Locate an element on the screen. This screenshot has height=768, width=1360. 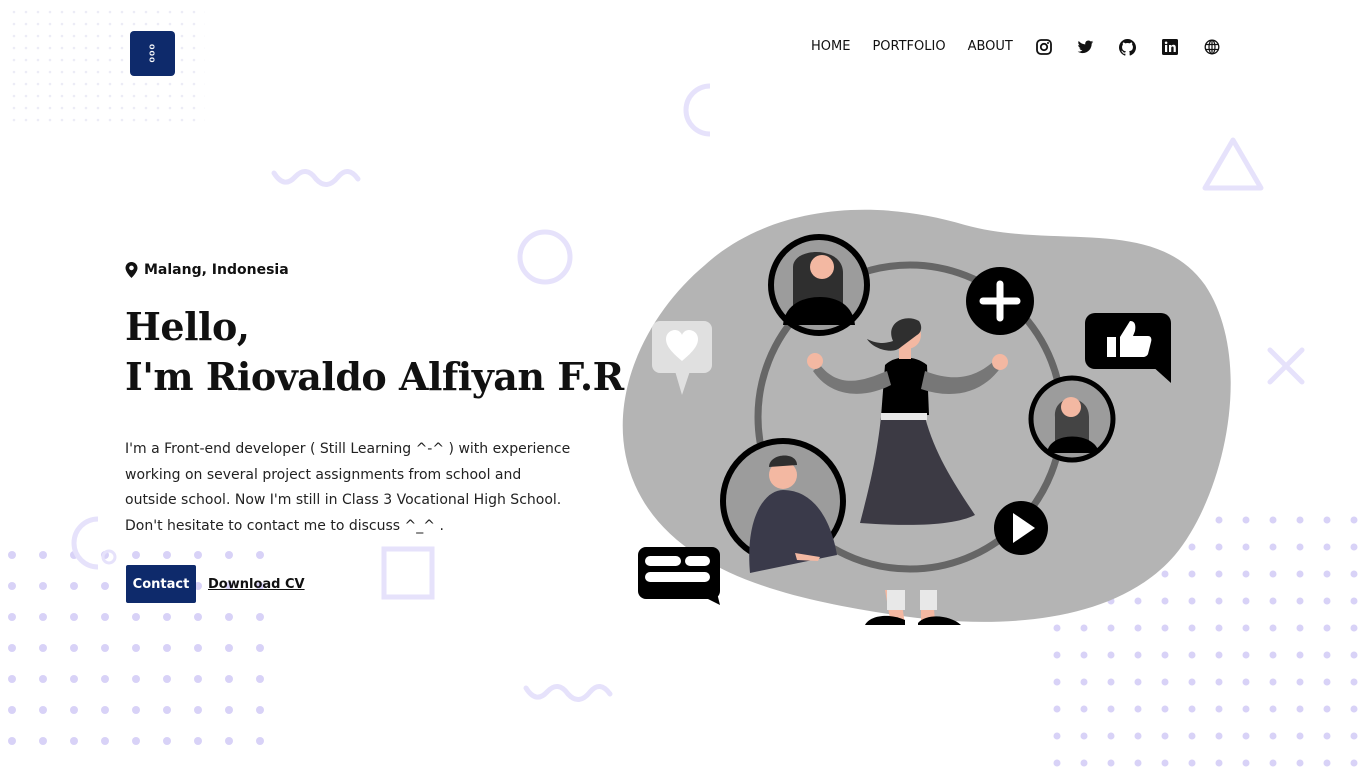
deco-x is located at coordinates (1286, 366).